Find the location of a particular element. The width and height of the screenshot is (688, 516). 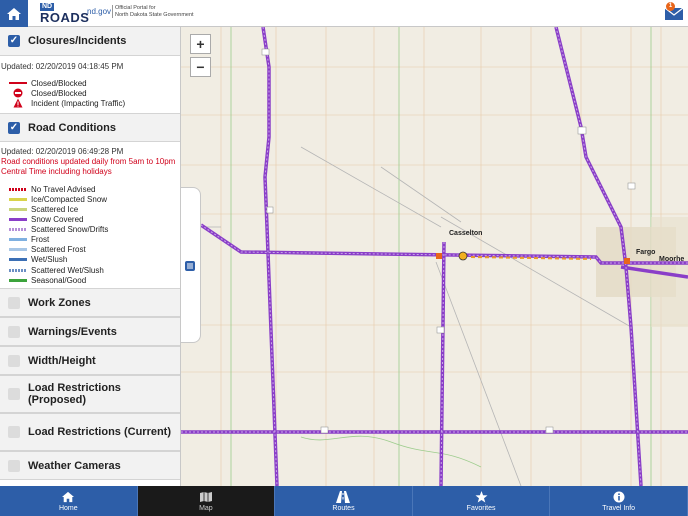

legend-item: Scattered Ice is located at coordinates (90, 209).